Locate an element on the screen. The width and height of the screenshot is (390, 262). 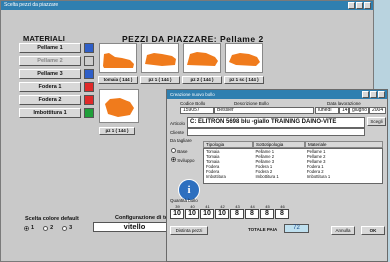
material-button-pellame-3: Pellame 3 is located at coordinates (50, 74).